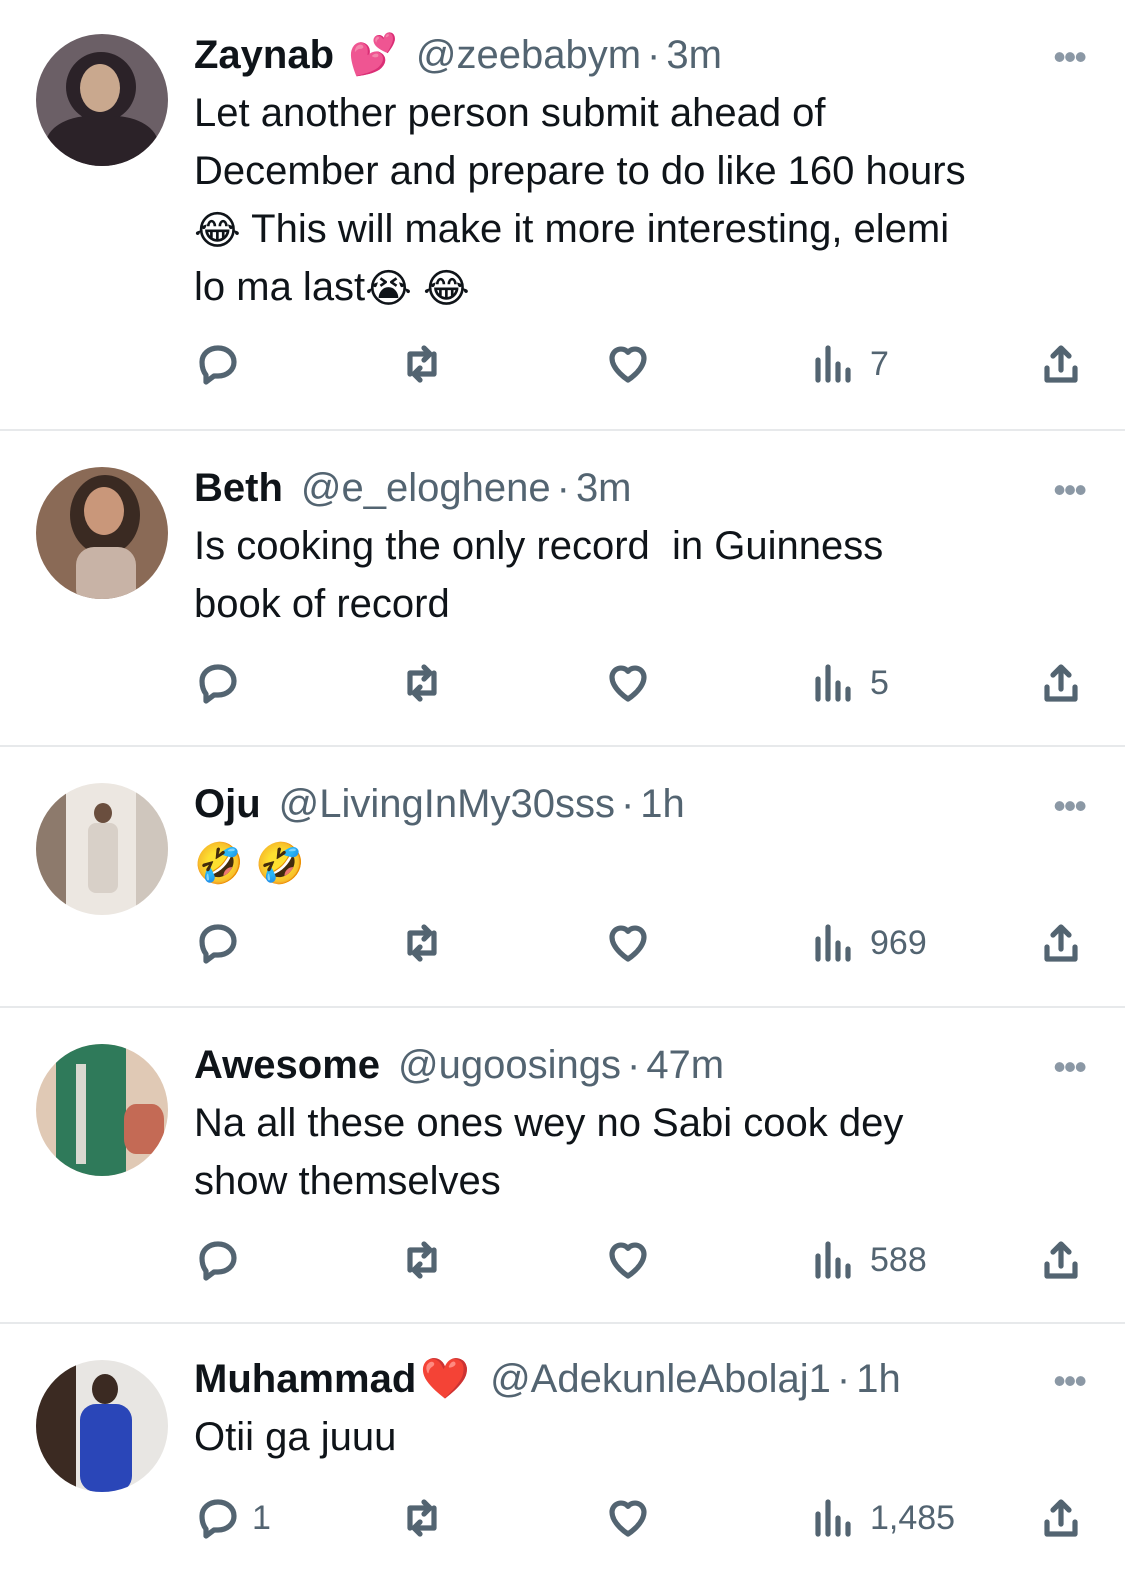 This screenshot has width=1125, height=1575. What do you see at coordinates (685, 1065) in the screenshot?
I see `timestamp: 47m` at bounding box center [685, 1065].